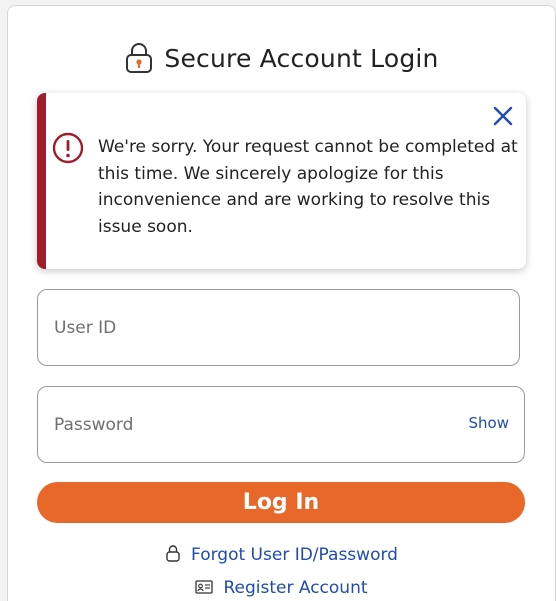 This screenshot has width=556, height=601. What do you see at coordinates (139, 58) in the screenshot?
I see `padlock-icon` at bounding box center [139, 58].